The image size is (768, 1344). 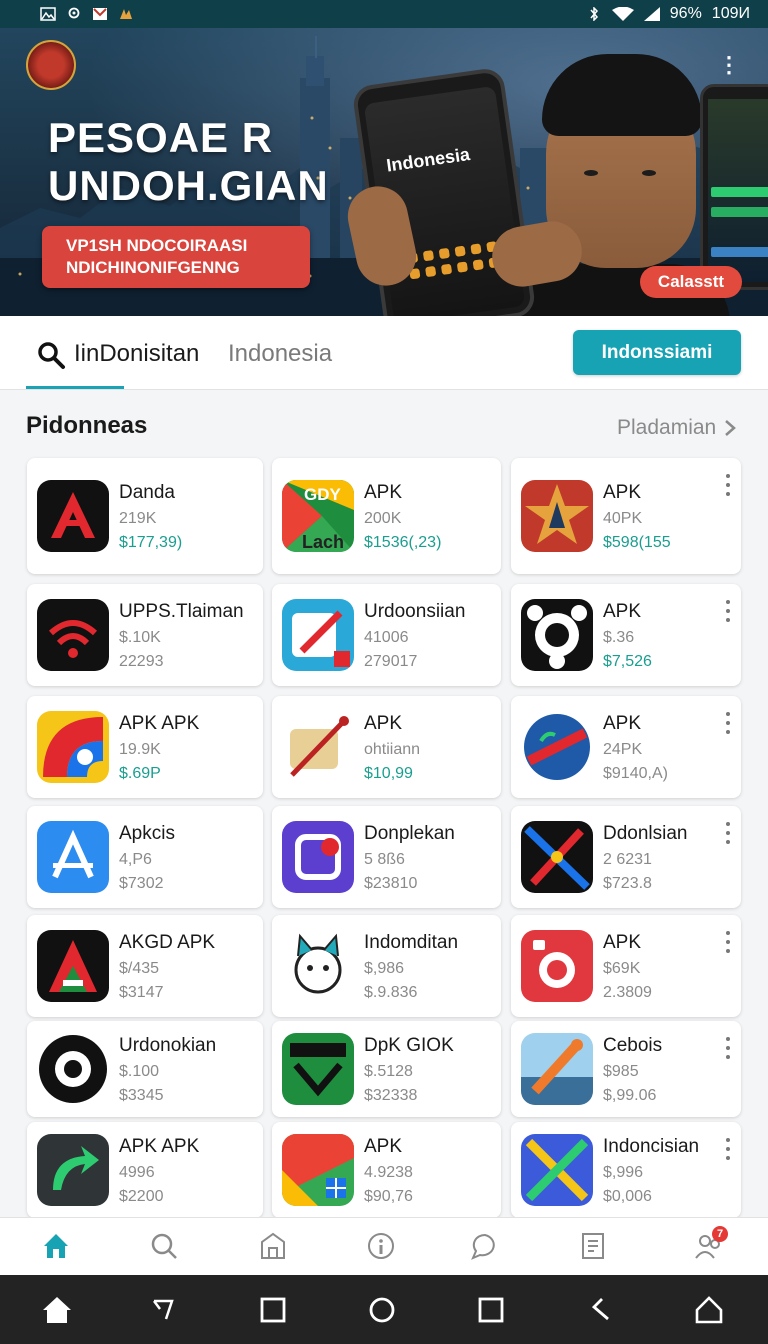 I want to click on system-circle-home-icon, so click(x=382, y=1310).